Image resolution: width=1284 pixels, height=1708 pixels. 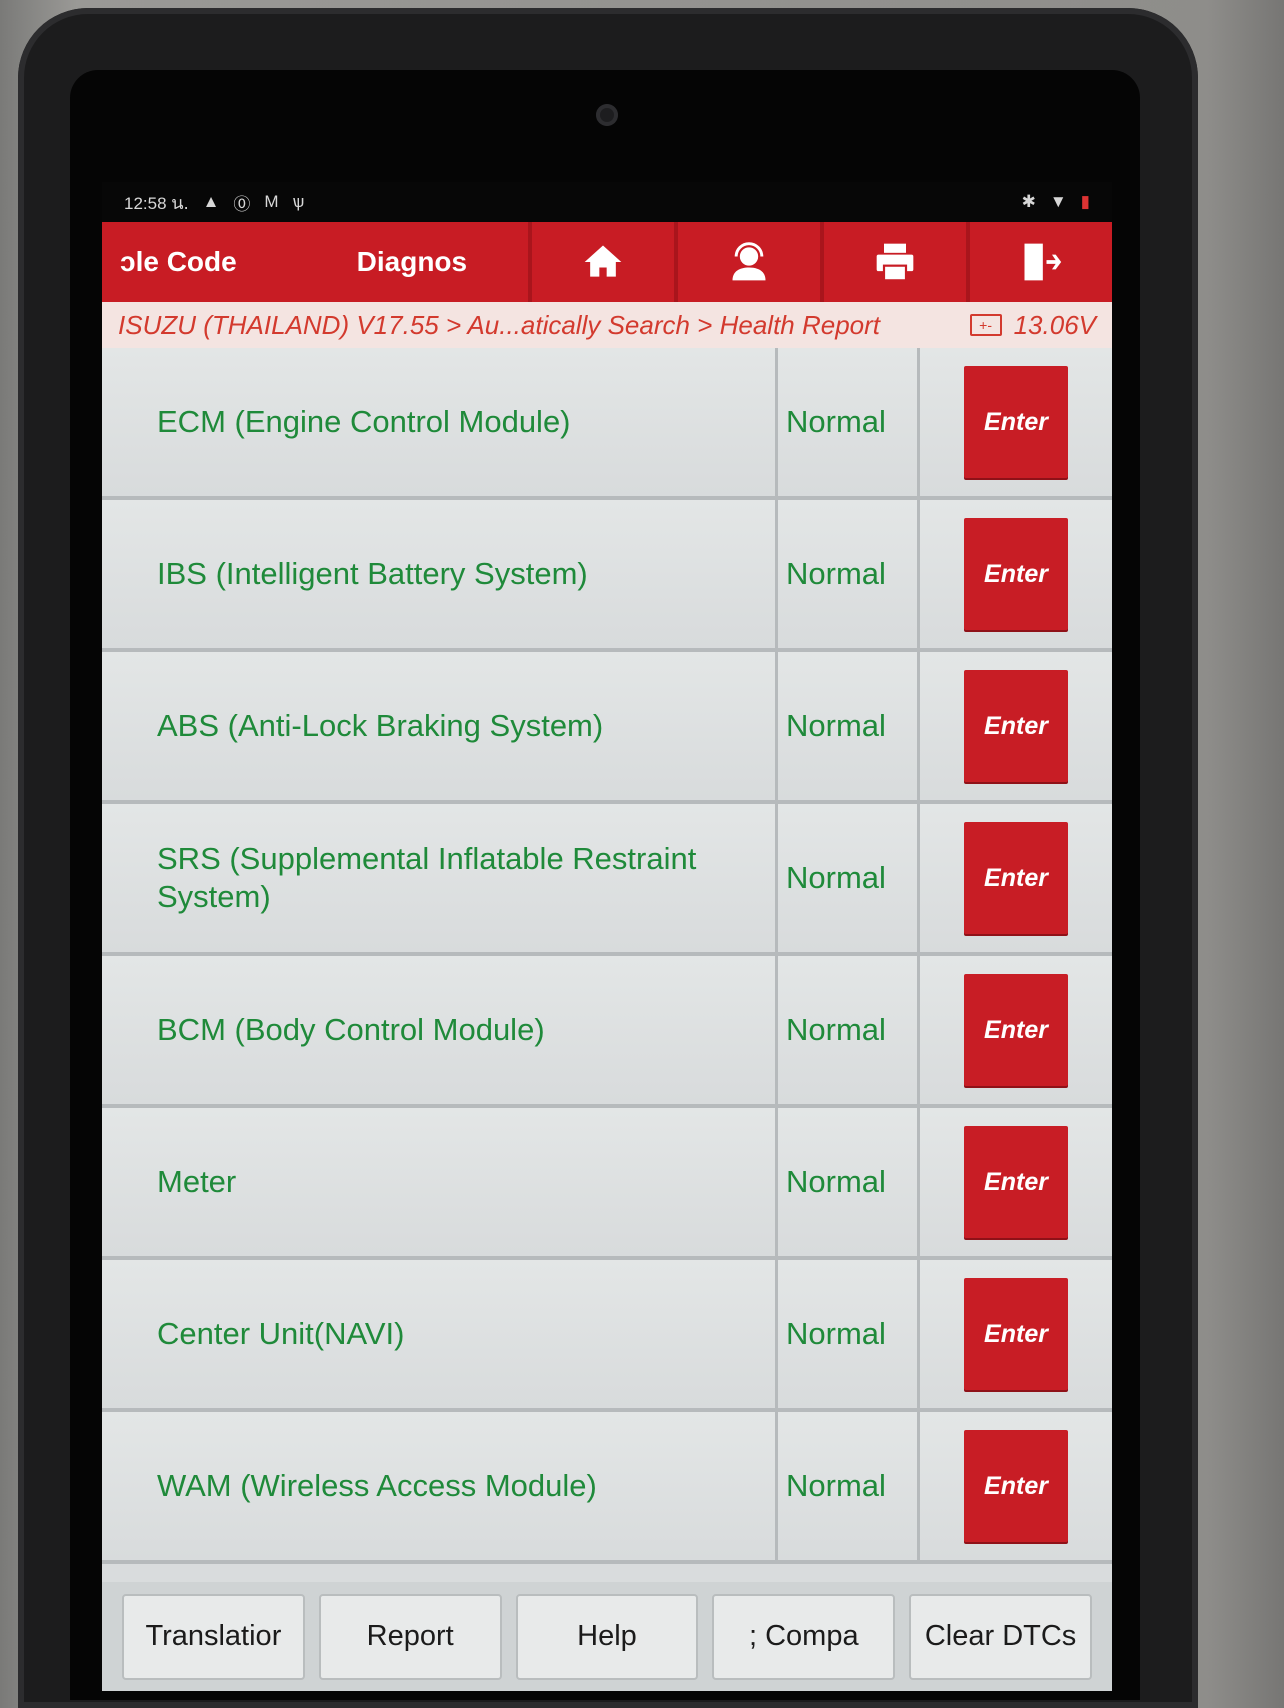 I want to click on print-icon, so click(x=895, y=262).